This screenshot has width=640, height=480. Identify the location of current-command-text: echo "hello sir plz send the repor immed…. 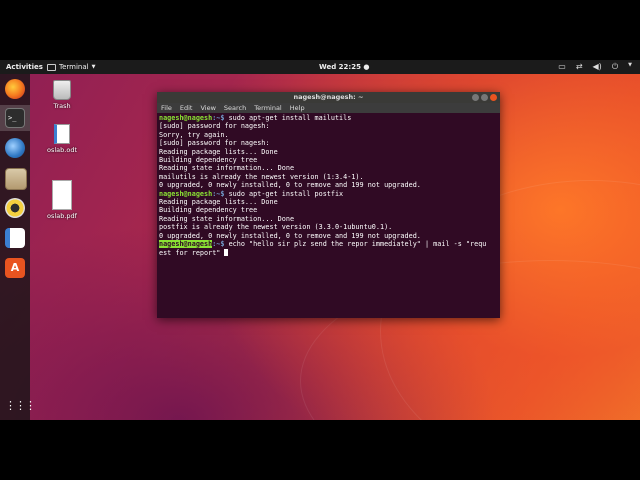
(355, 244).